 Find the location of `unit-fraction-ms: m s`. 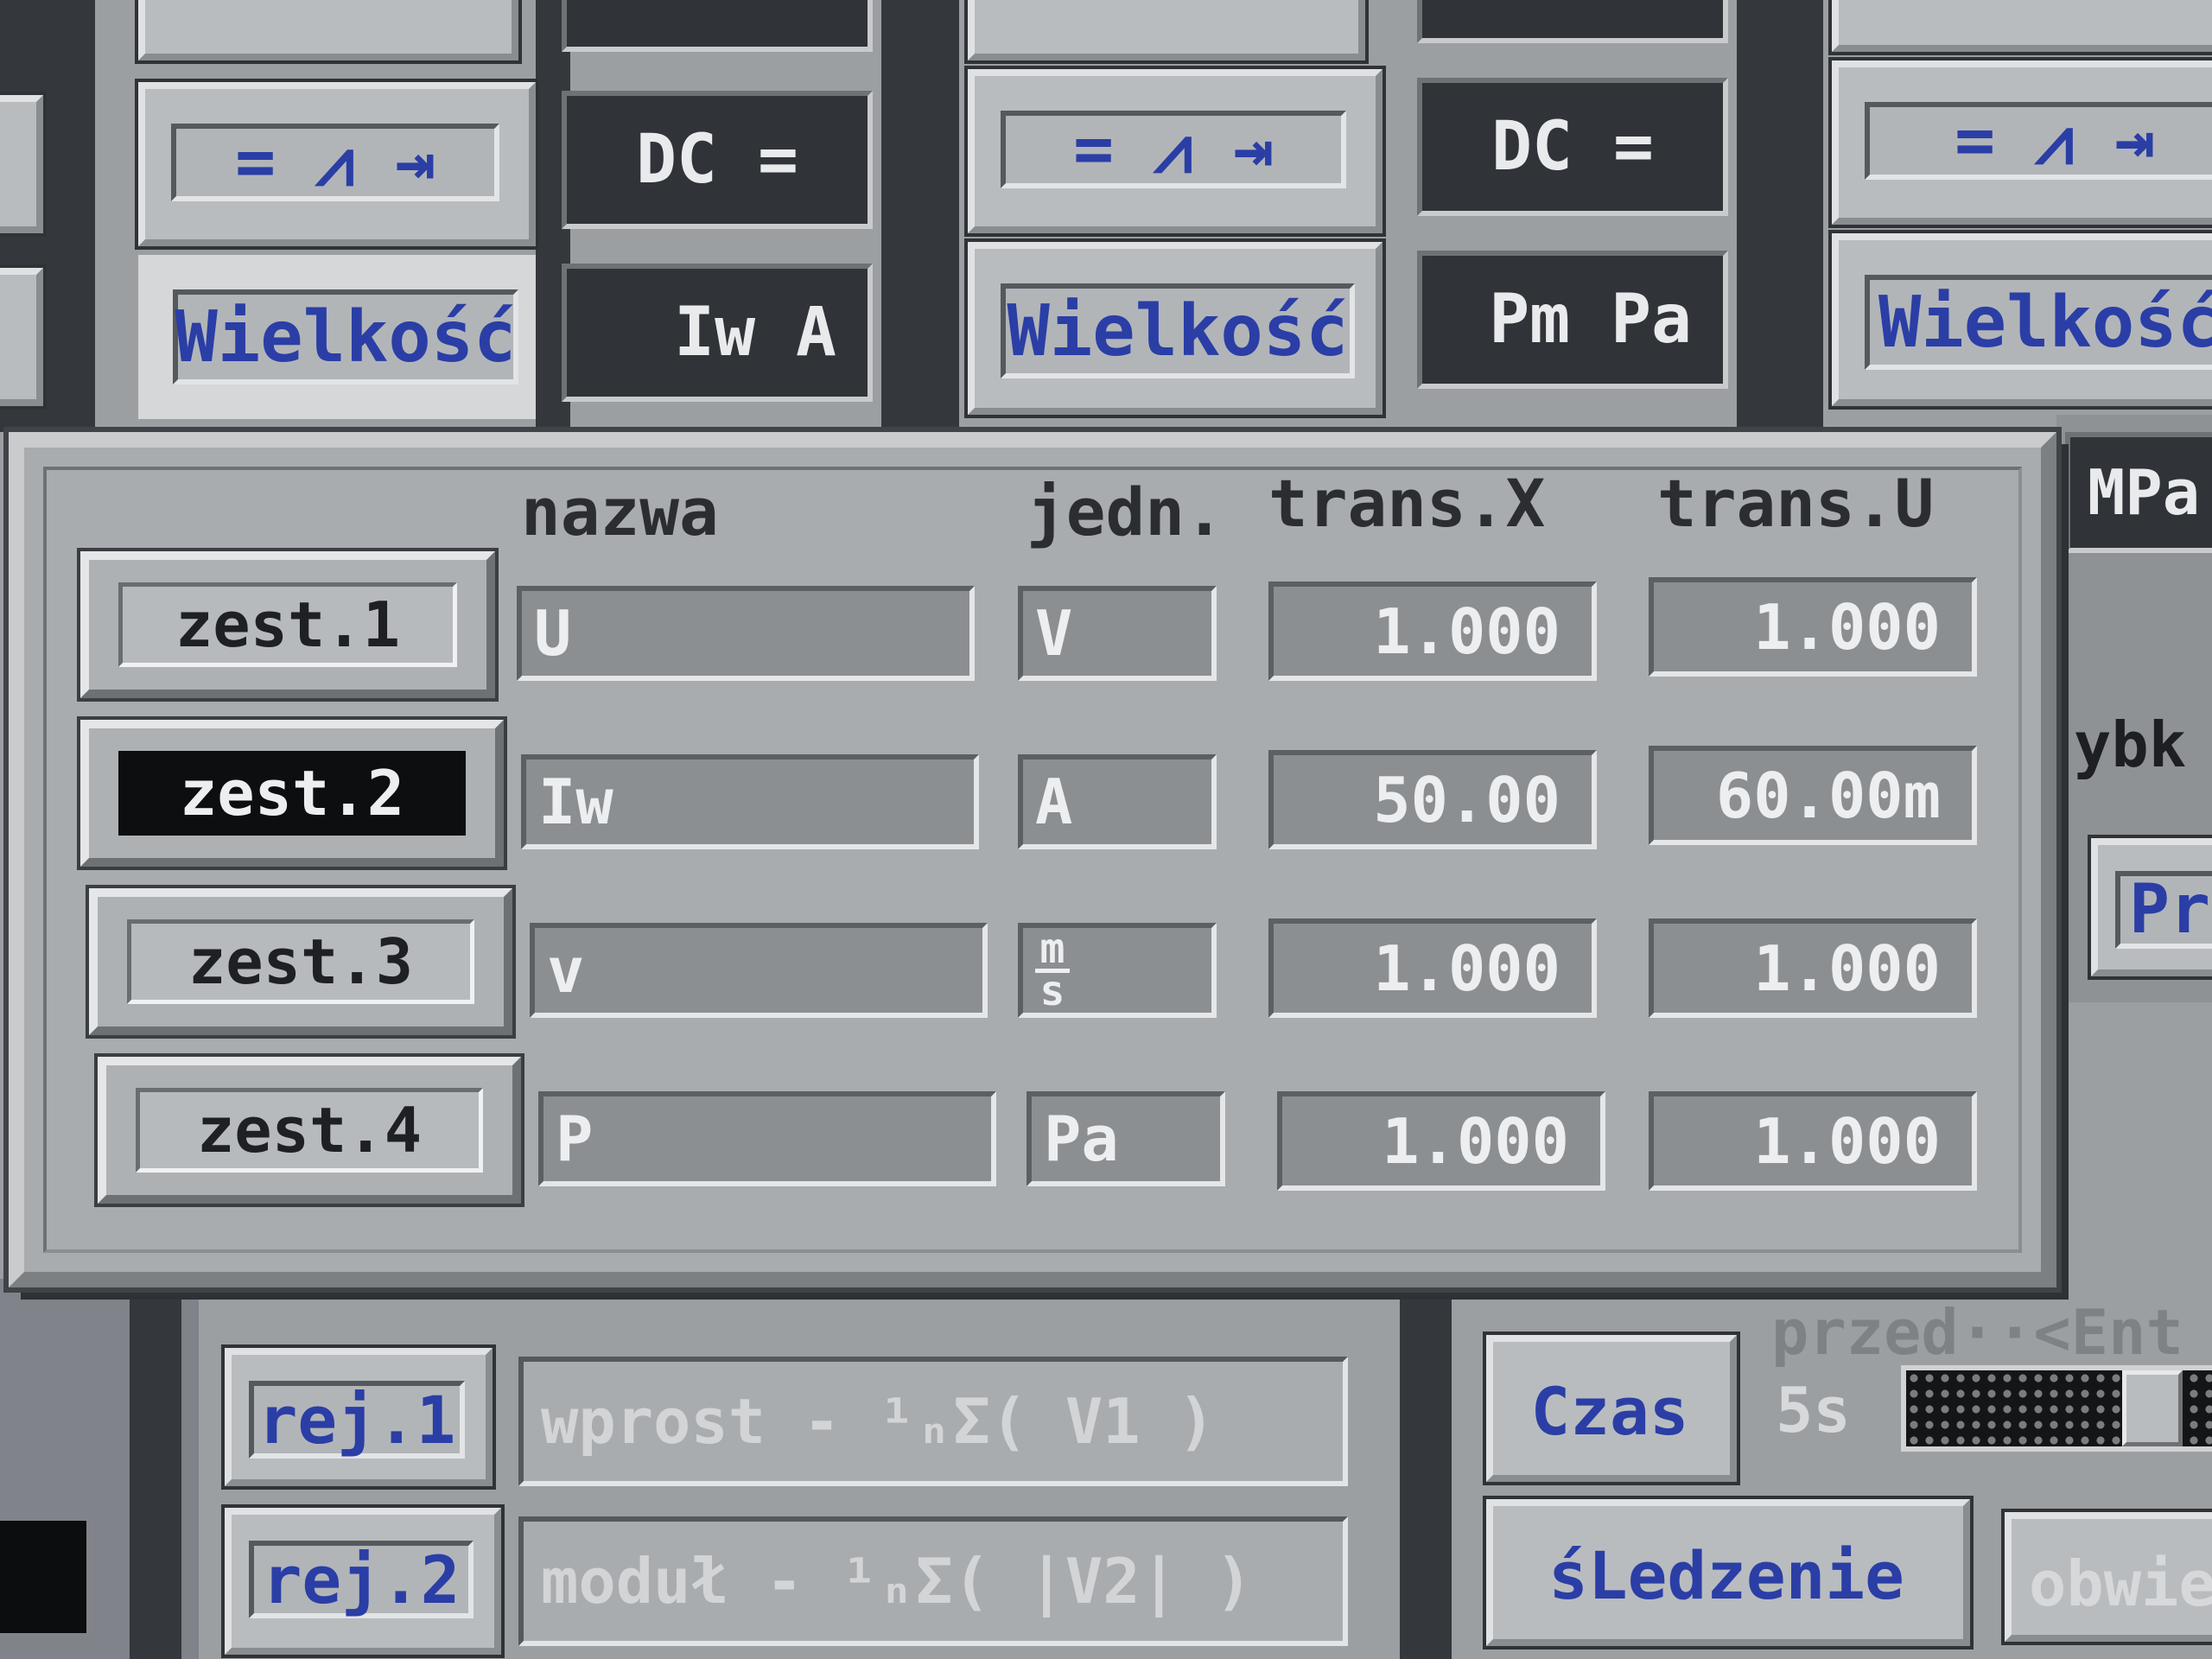

unit-fraction-ms: m s is located at coordinates (1052, 970).